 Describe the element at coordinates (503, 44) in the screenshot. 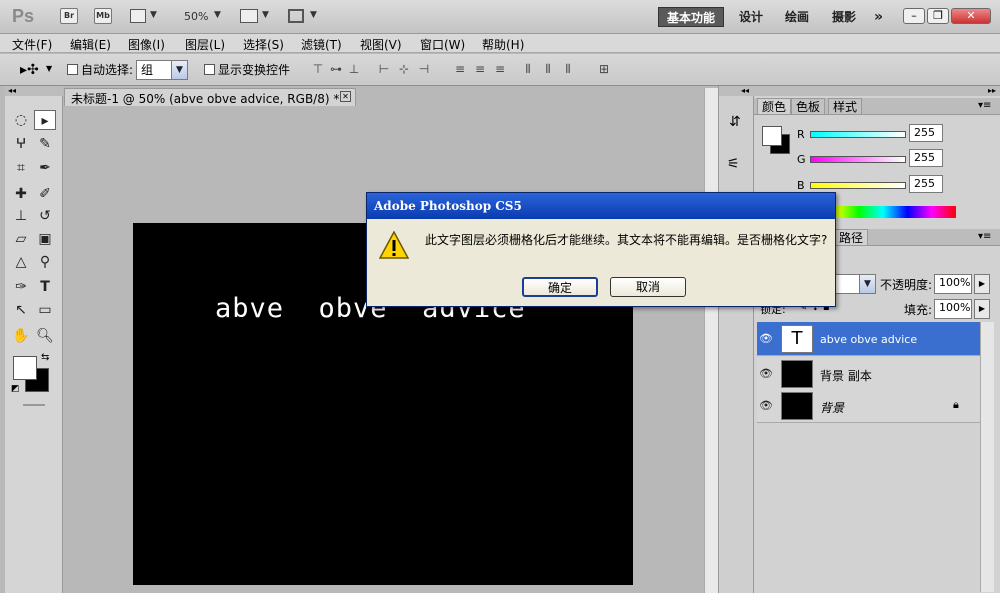

I see `menu-help: 帮助(H)` at that location.